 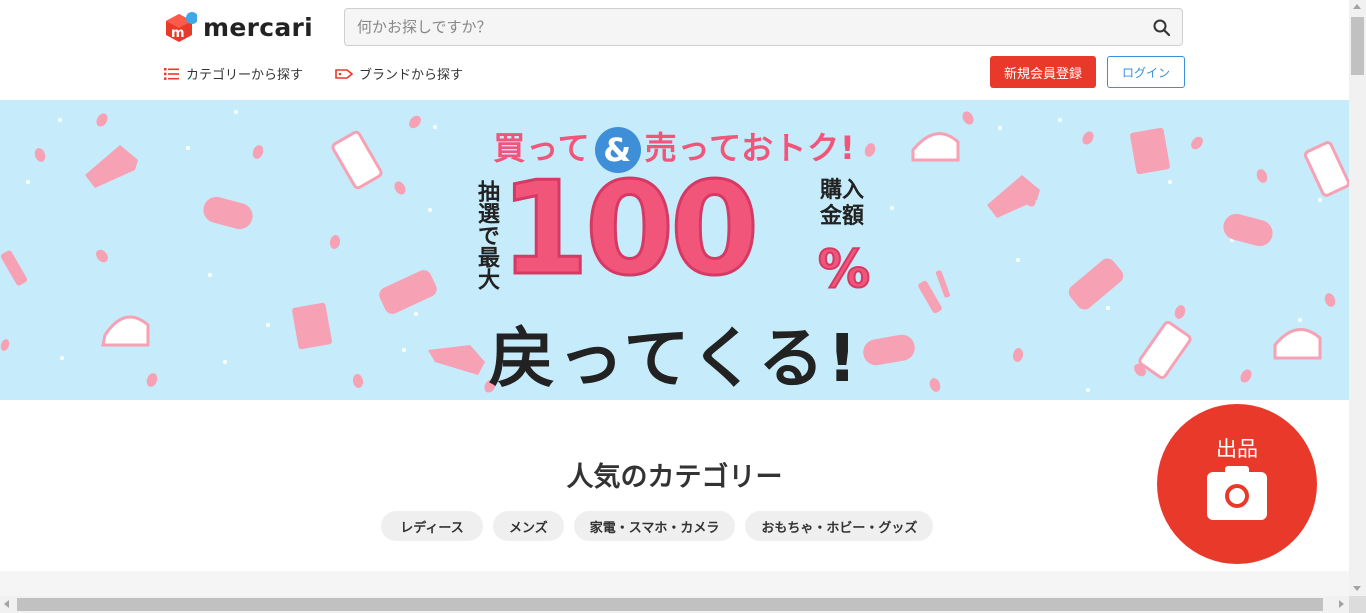 I want to click on scroll-up-arrow-icon, so click(x=1357, y=6).